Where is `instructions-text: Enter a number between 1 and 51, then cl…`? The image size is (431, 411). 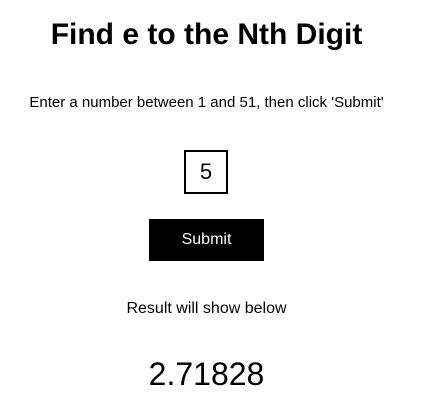
instructions-text: Enter a number between 1 and 51, then cl… is located at coordinates (206, 102).